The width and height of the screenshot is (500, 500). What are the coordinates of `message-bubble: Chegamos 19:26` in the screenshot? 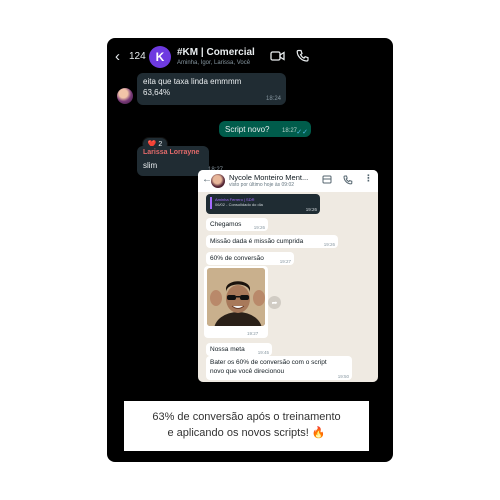 It's located at (237, 224).